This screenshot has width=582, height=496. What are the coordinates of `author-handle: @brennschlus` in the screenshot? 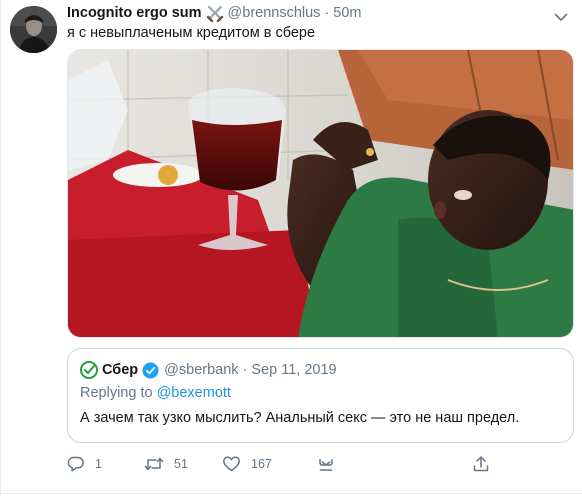 It's located at (274, 13).